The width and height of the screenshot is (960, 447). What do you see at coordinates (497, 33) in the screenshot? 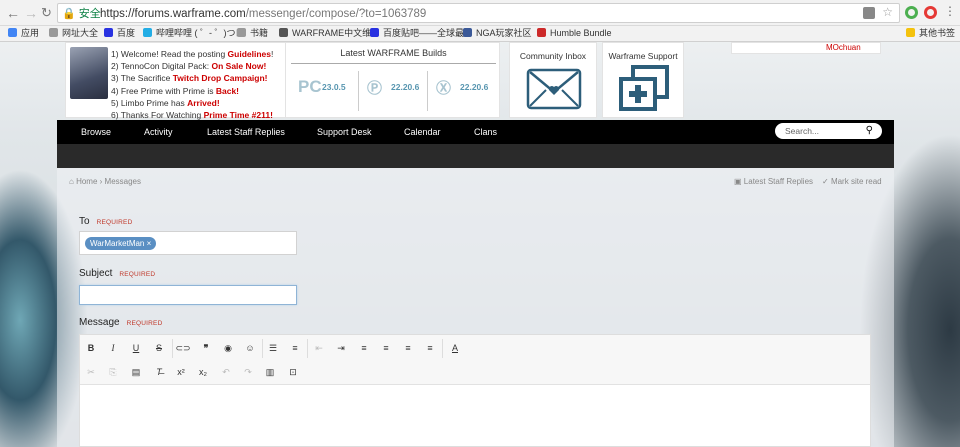
I see `bookmark-item: NGA玩家社区` at bounding box center [497, 33].